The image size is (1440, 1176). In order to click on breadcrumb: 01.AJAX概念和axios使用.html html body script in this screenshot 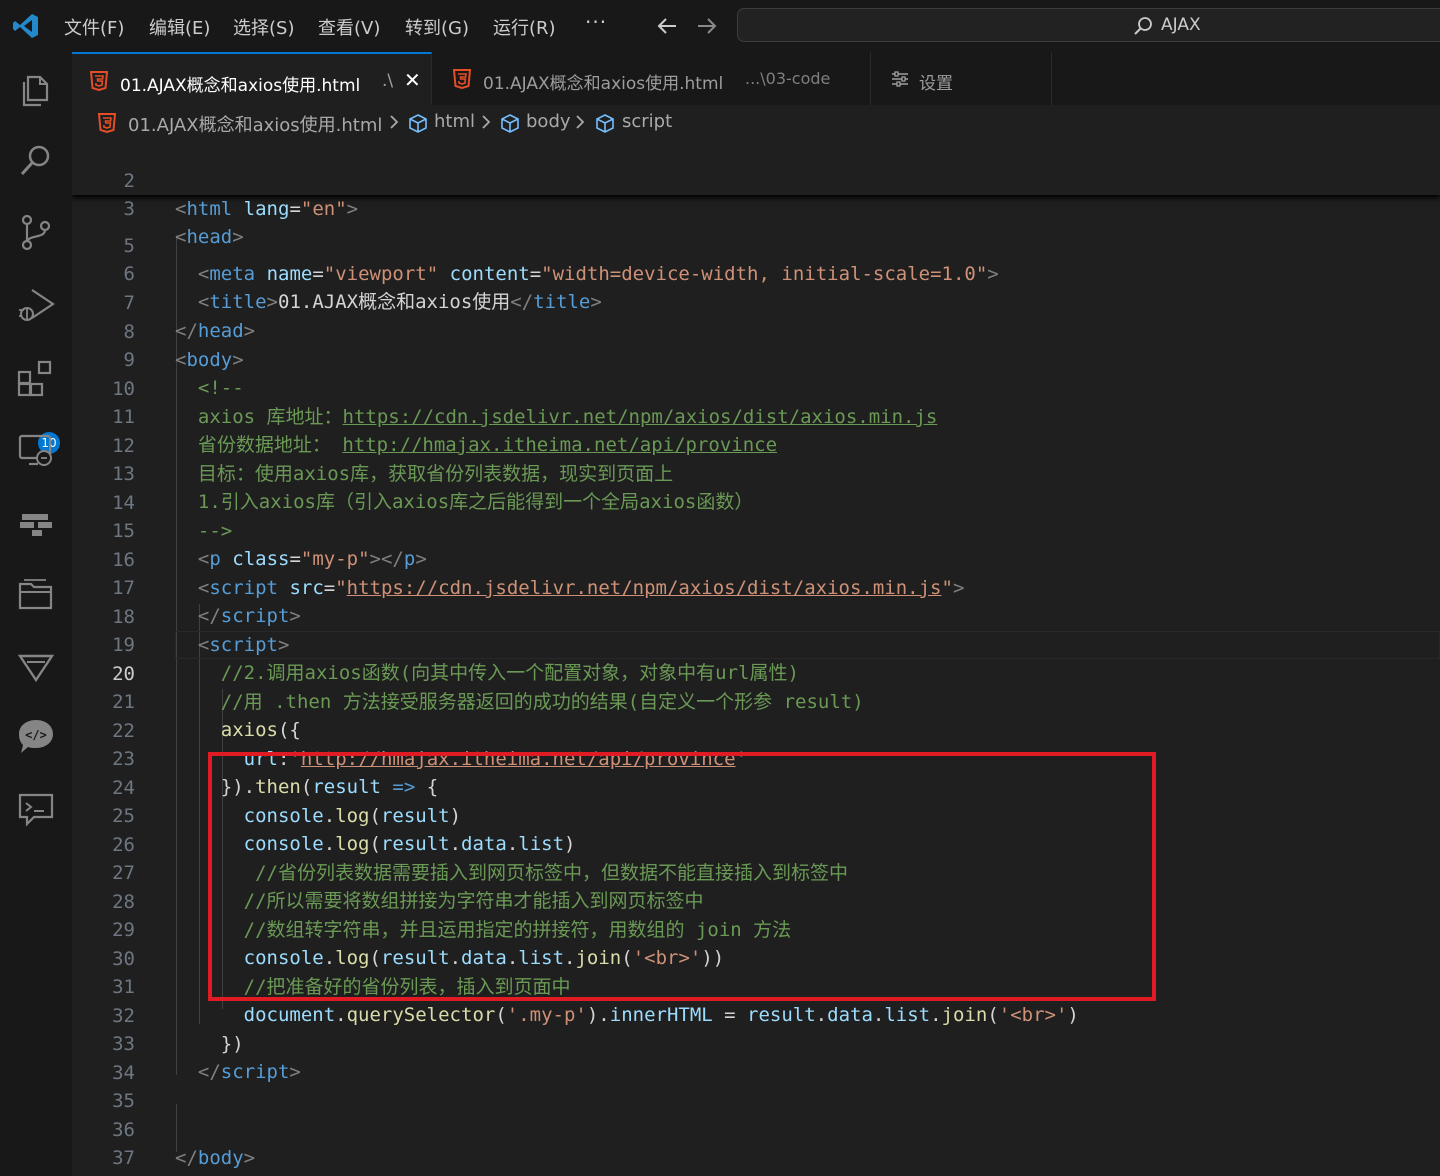, I will do `click(756, 123)`.